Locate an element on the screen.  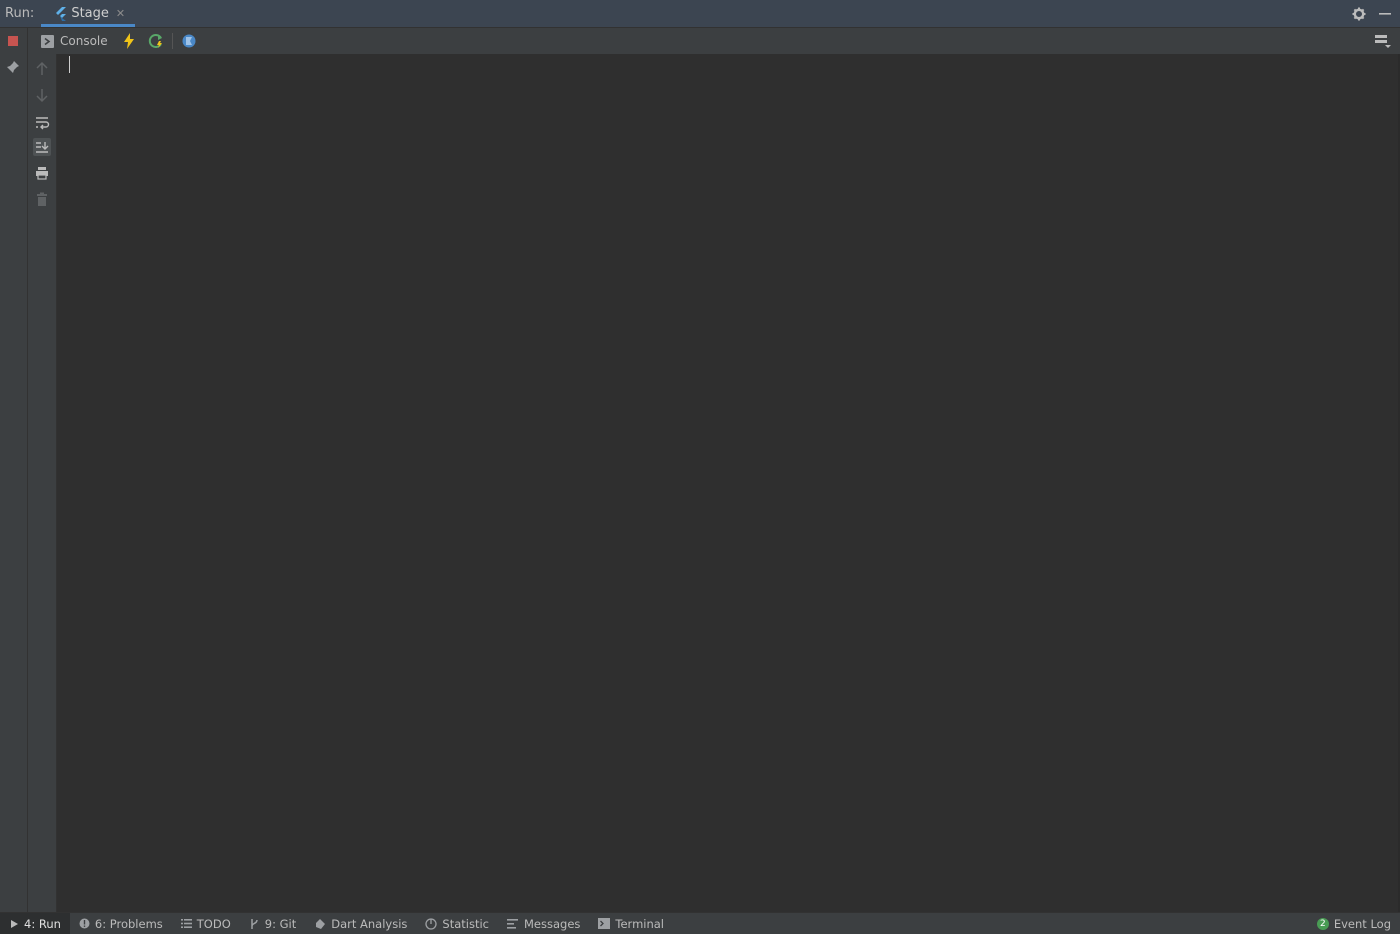
tab-console: Console is located at coordinates (74, 41).